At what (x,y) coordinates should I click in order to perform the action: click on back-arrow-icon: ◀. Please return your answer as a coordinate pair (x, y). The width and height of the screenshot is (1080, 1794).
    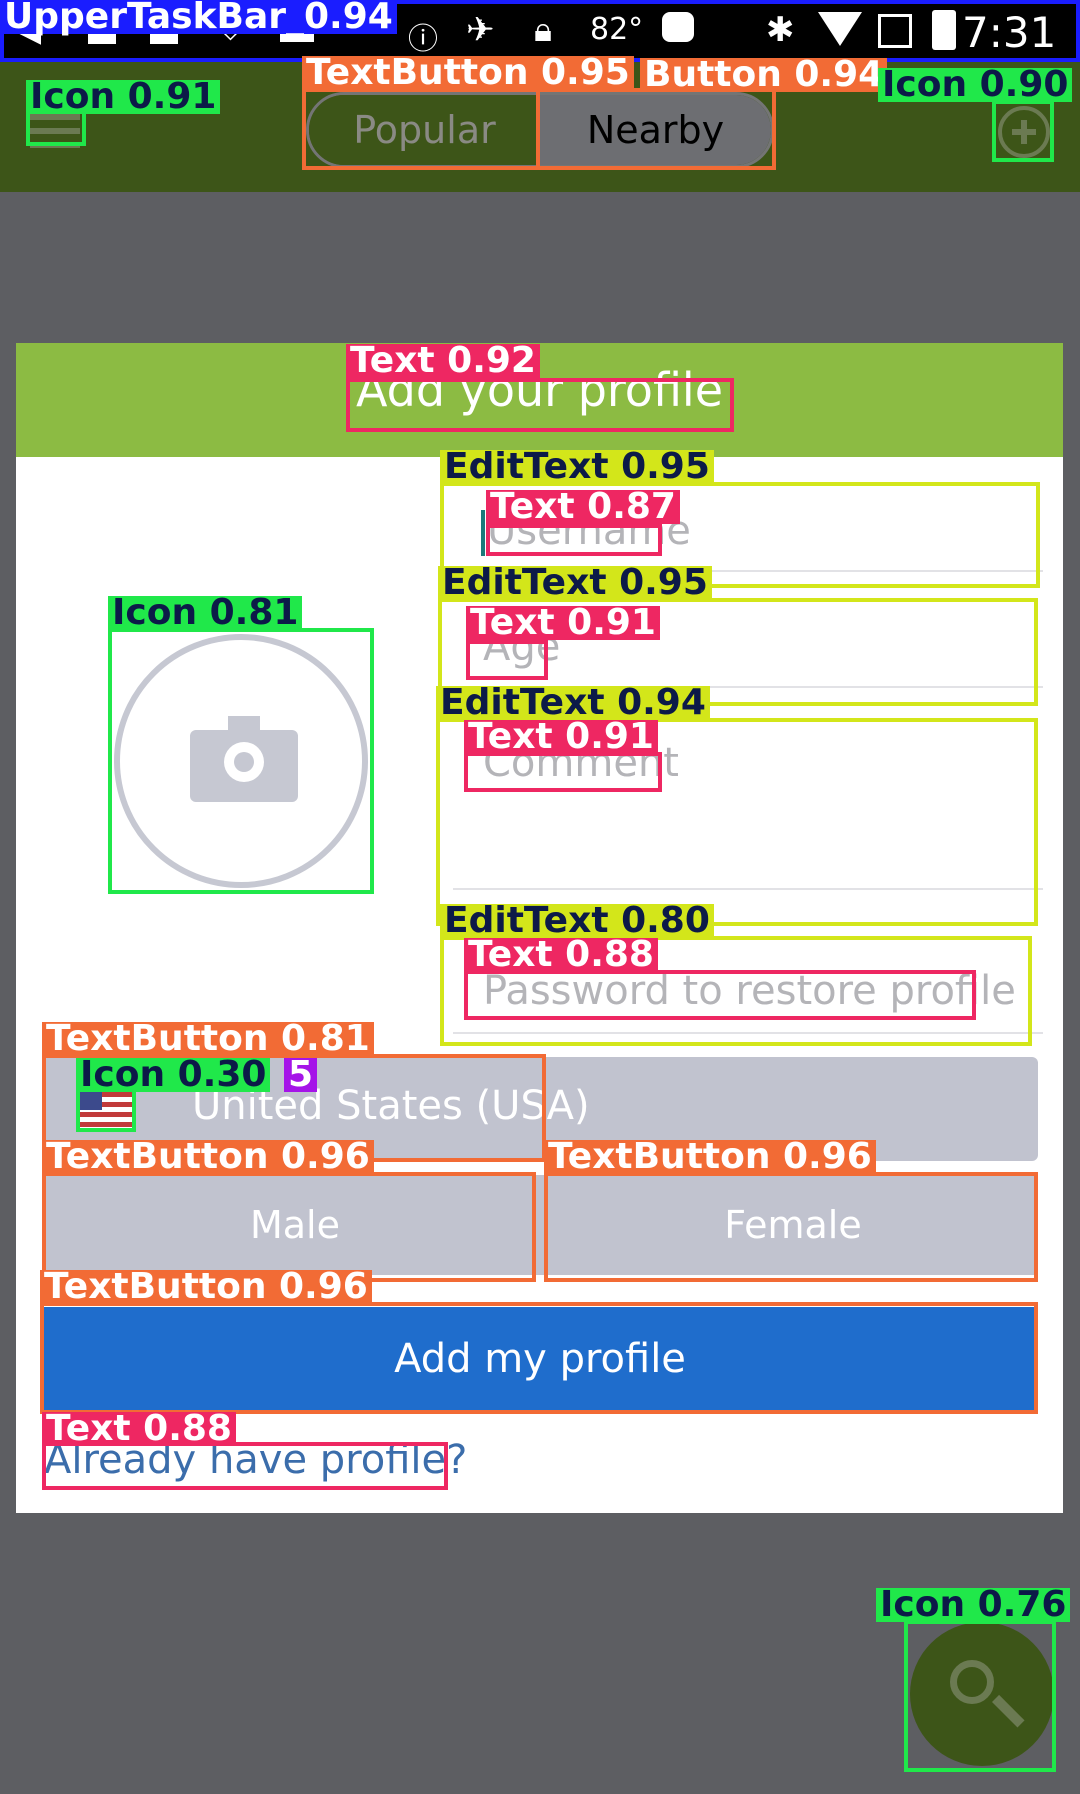
    Looking at the image, I should click on (30, 31).